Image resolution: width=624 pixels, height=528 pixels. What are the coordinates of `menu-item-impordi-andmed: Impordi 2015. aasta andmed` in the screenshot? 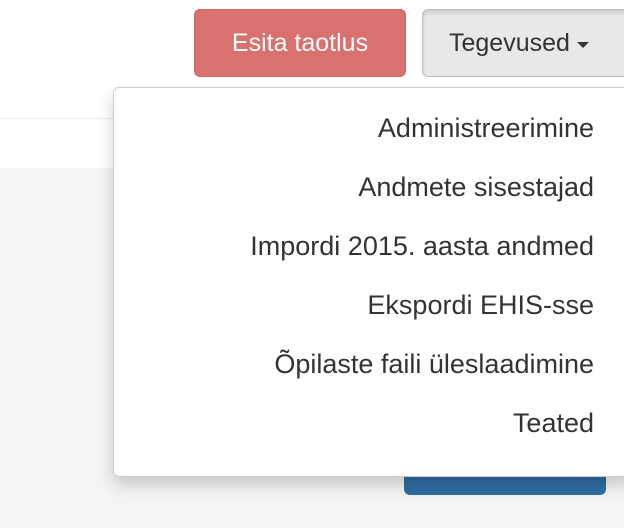 It's located at (389, 246).